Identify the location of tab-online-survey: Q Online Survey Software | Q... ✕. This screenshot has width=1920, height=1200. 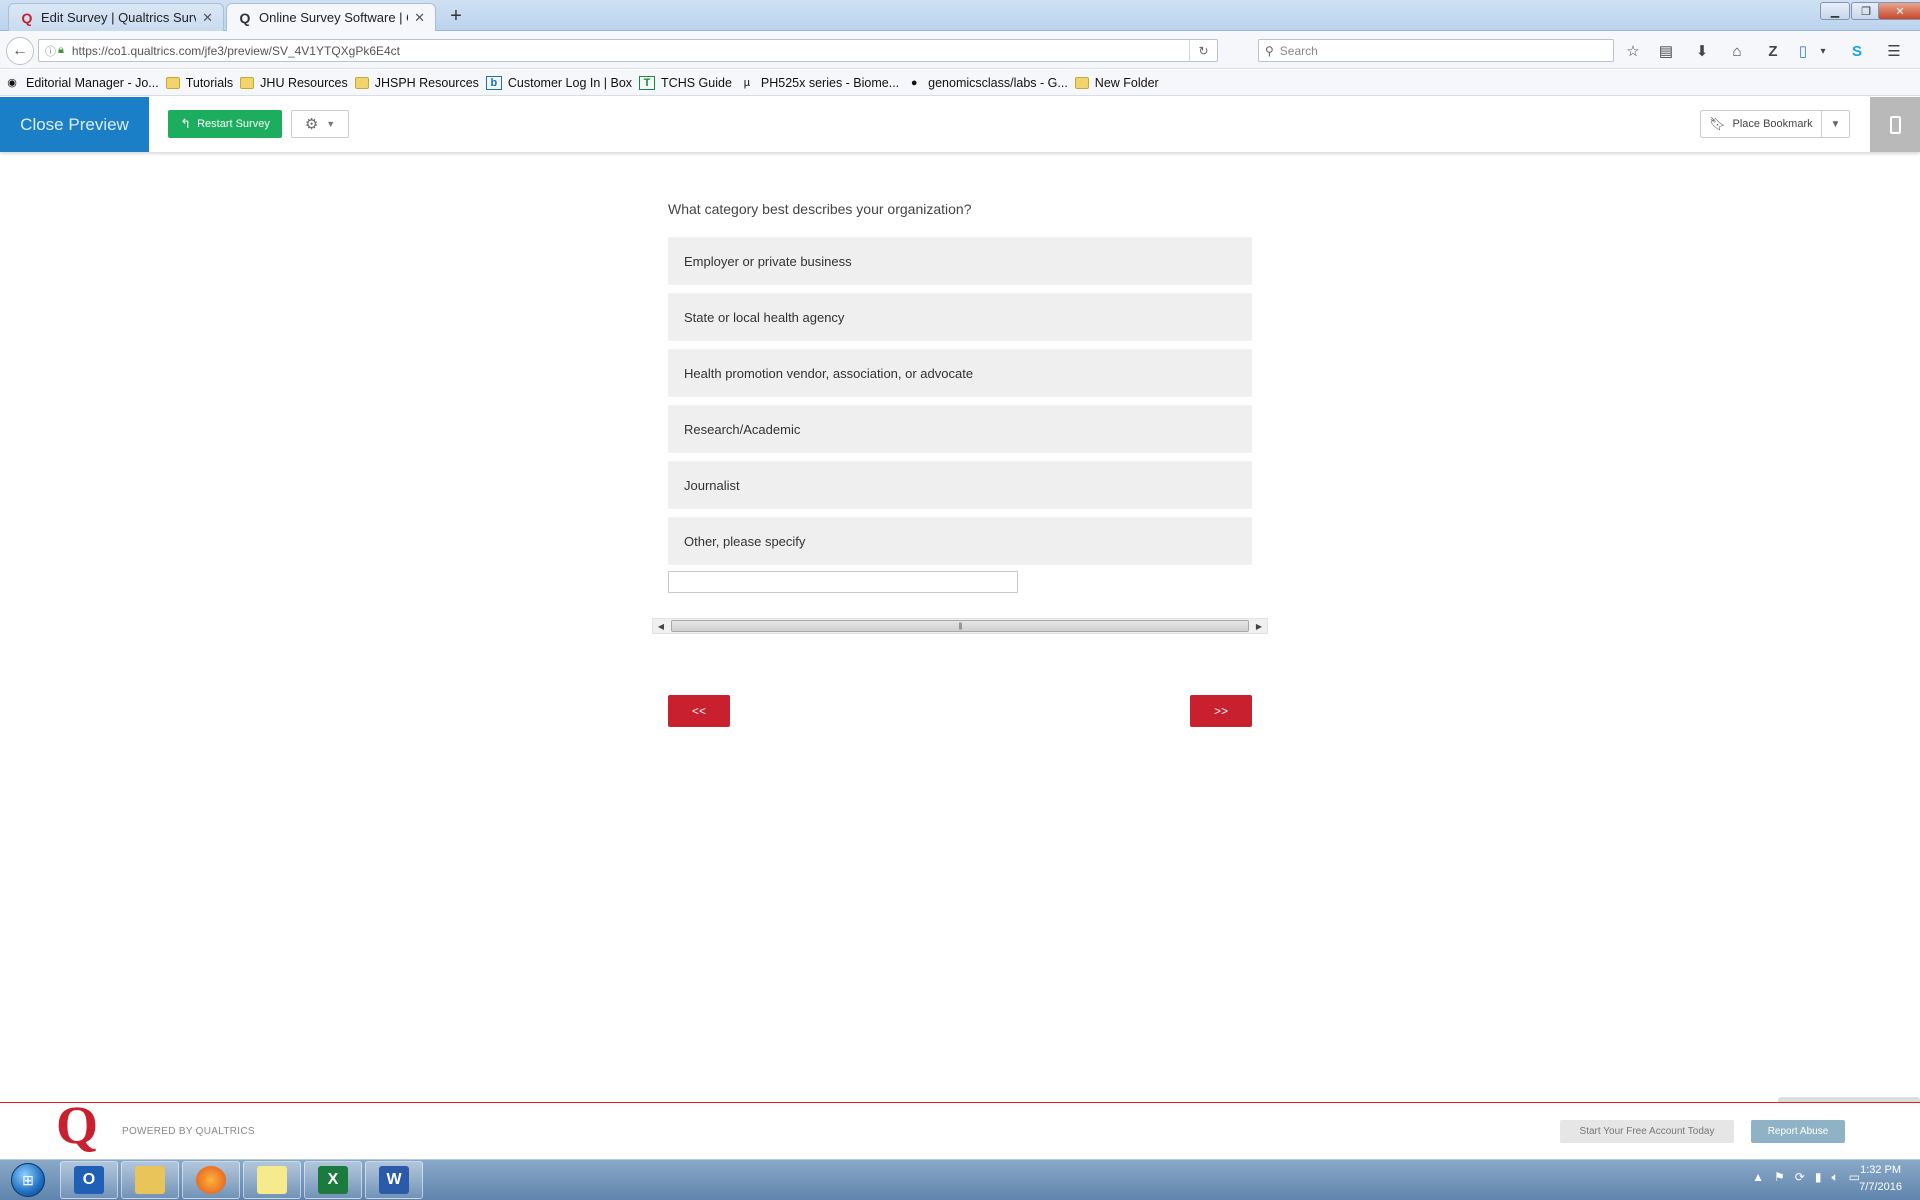
(331, 17).